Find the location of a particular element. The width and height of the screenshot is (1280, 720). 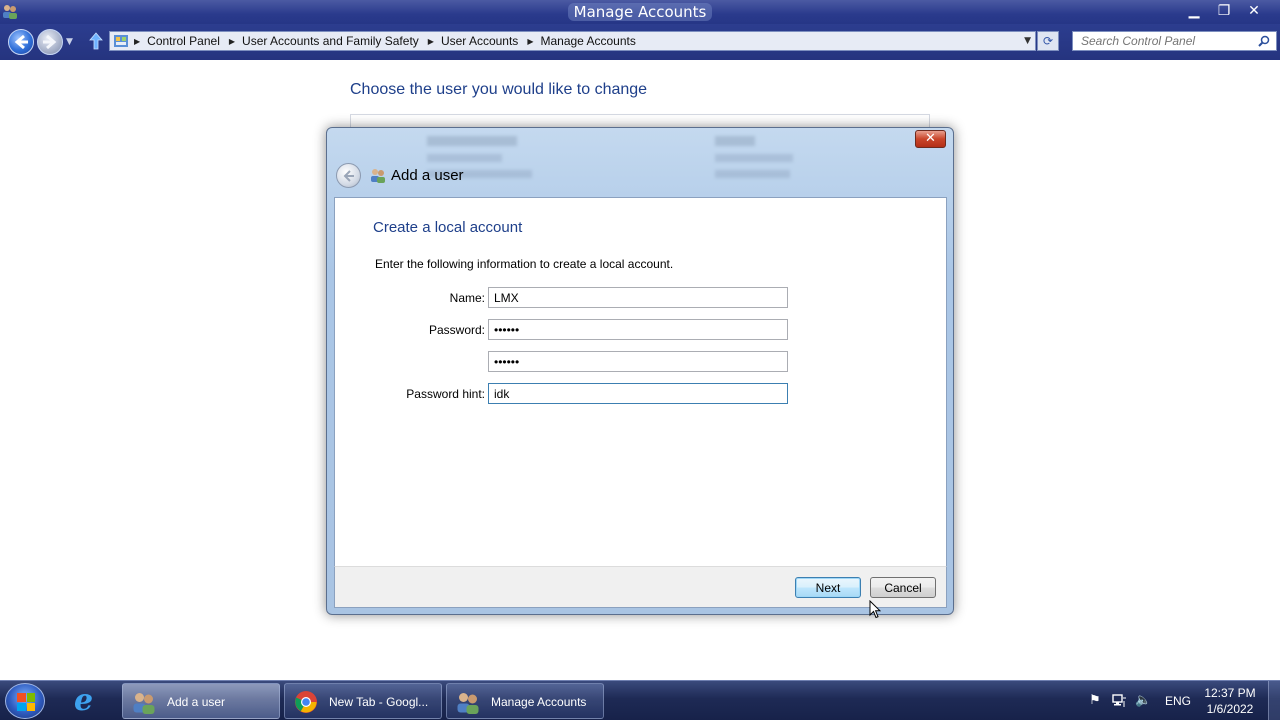

internet-explorer-button: e is located at coordinates (89, 701).